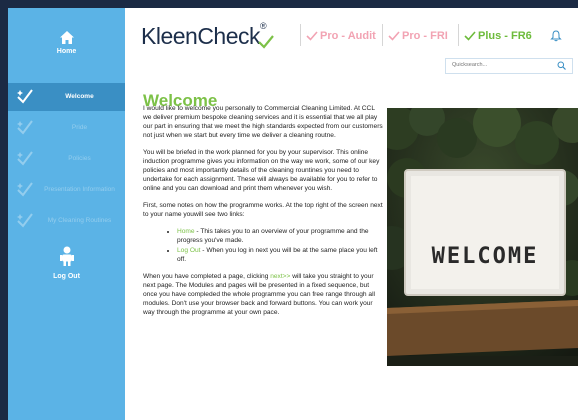 This screenshot has height=420, width=578. What do you see at coordinates (280, 276) in the screenshot?
I see `next-link: next>>` at bounding box center [280, 276].